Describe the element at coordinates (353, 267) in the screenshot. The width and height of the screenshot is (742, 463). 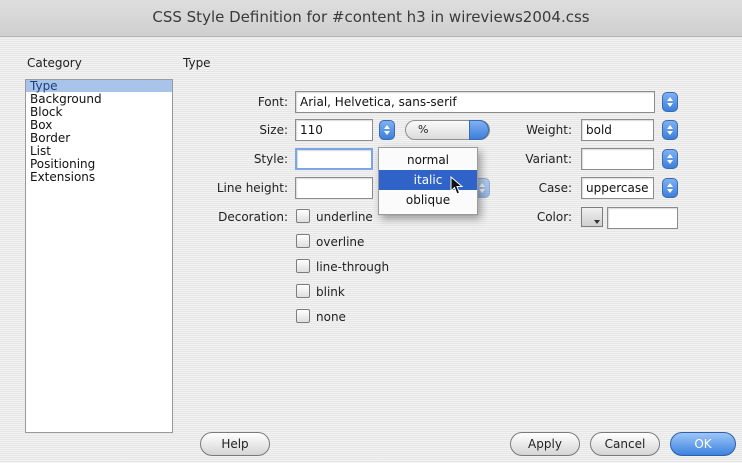
I see `line-through-label: line-through` at that location.